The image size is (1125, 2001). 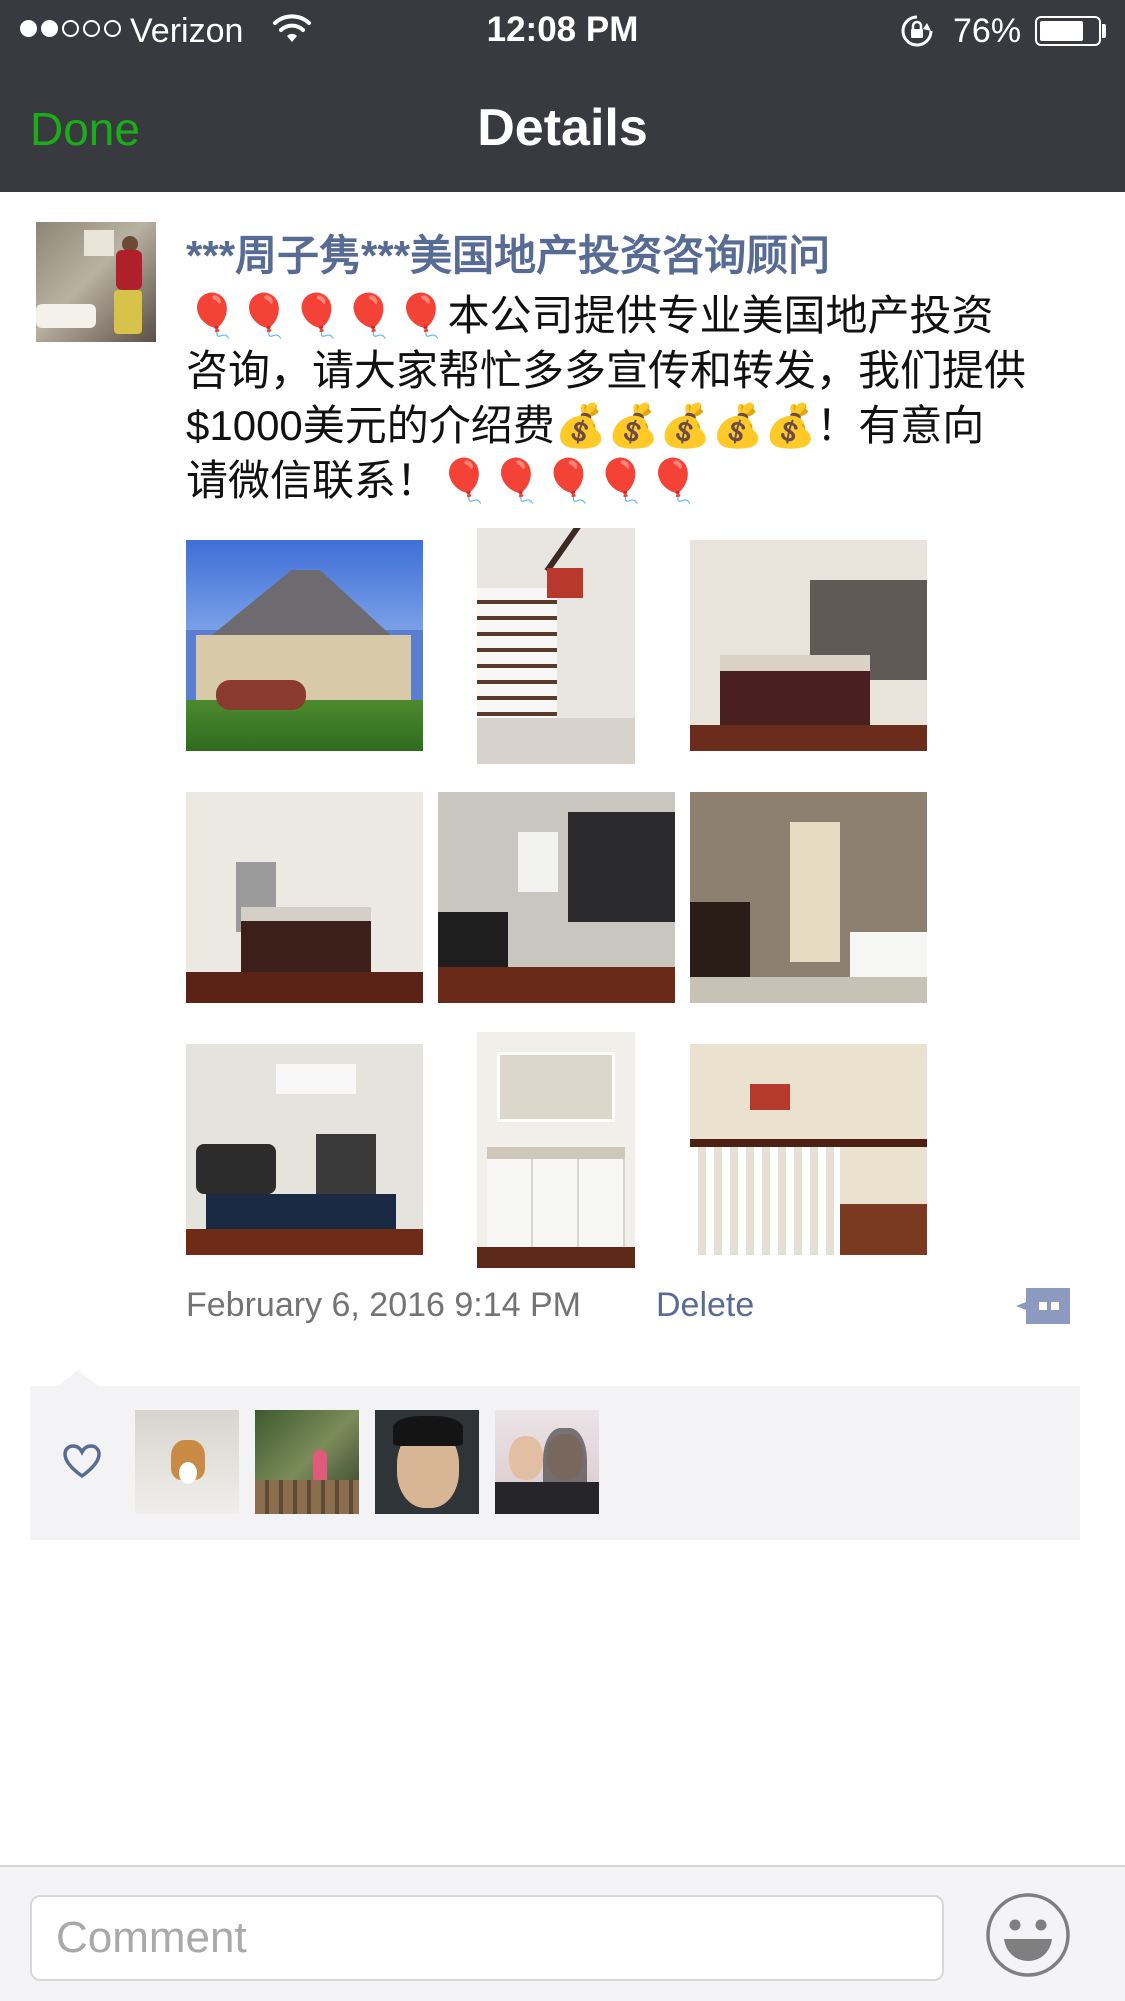 I want to click on emoji-face-icon, so click(x=1028, y=1935).